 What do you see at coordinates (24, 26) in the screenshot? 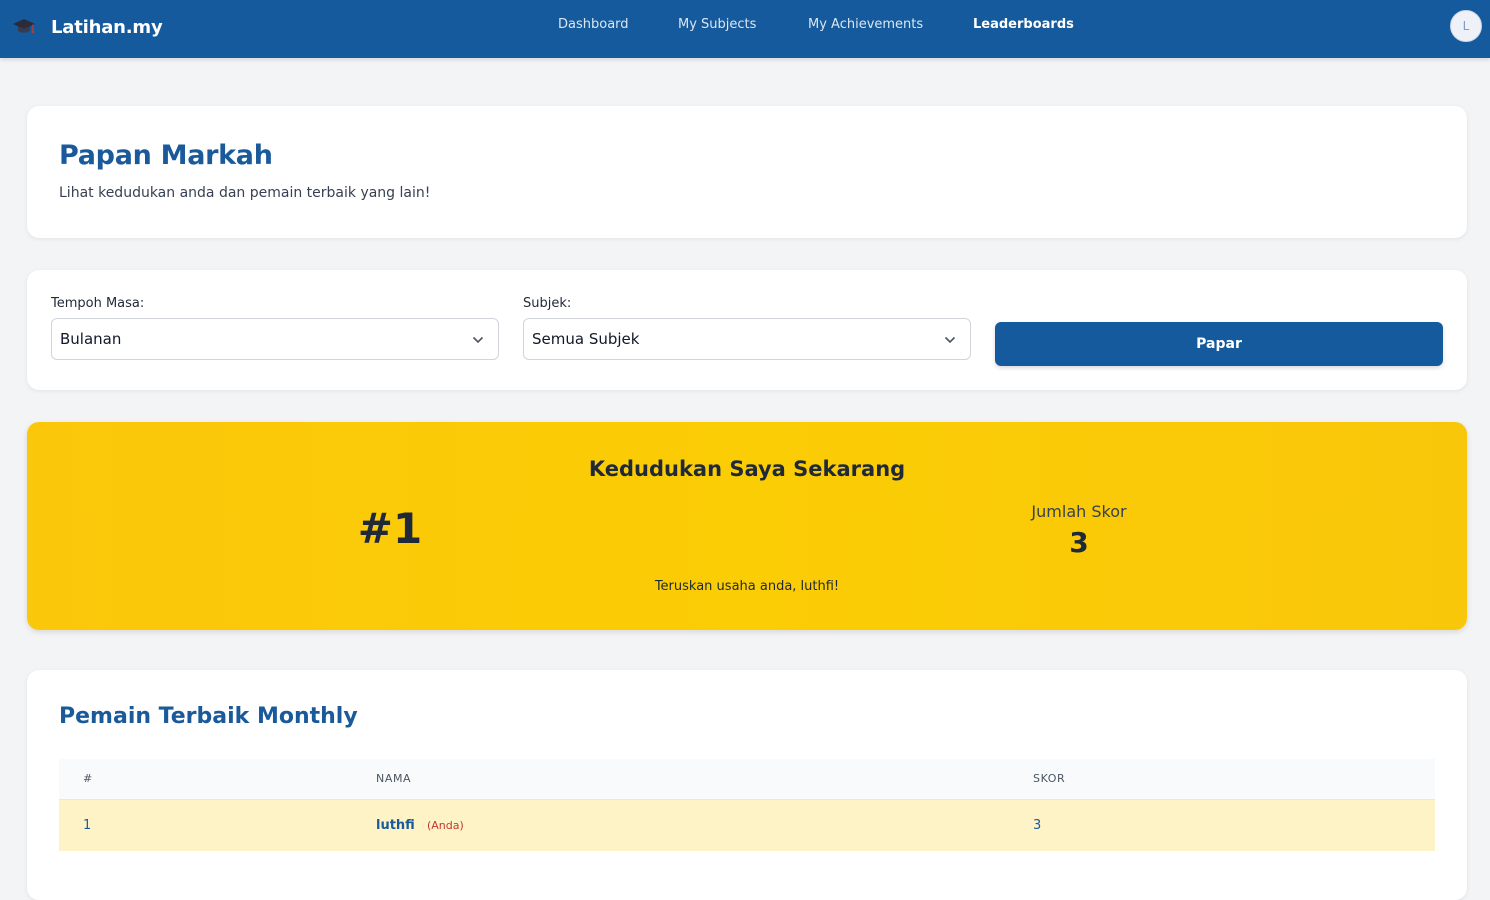
I see `graduation-cap-icon` at bounding box center [24, 26].